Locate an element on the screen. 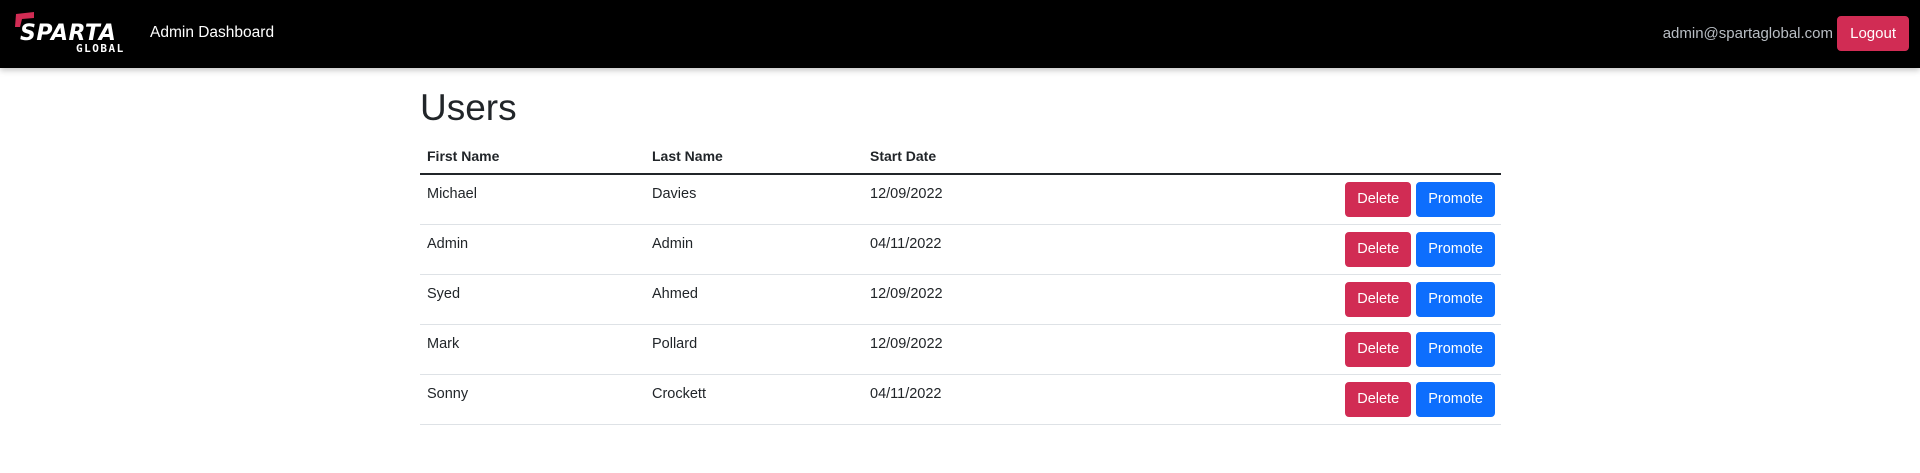 The image size is (1920, 473). table-row: Syed Ahmed 12/09/2022 Delete Promote is located at coordinates (960, 299).